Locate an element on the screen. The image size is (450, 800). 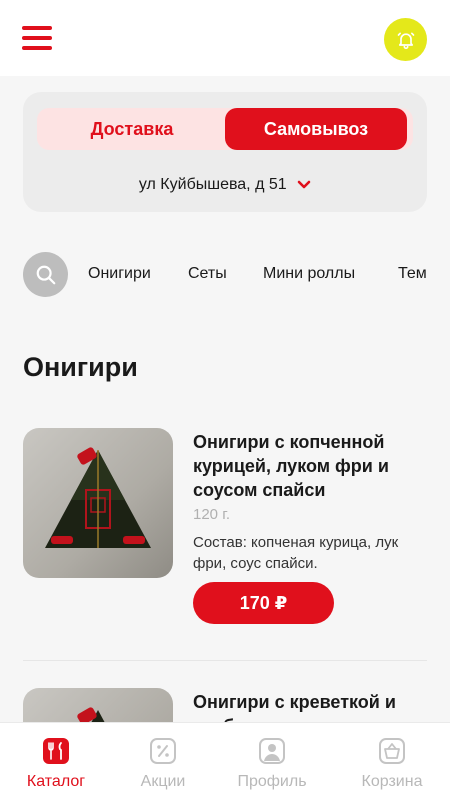
tab-label: Профиль is located at coordinates (272, 781).